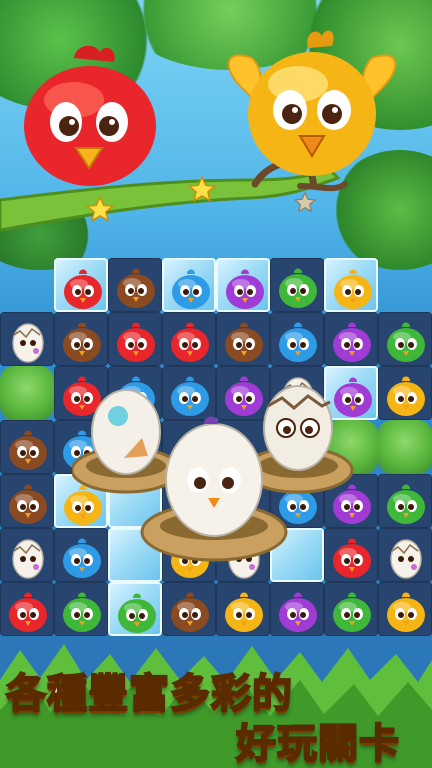 The height and width of the screenshot is (768, 432). I want to click on promo-headline: 各種豐富多彩的 好玩關卡, so click(216, 711).